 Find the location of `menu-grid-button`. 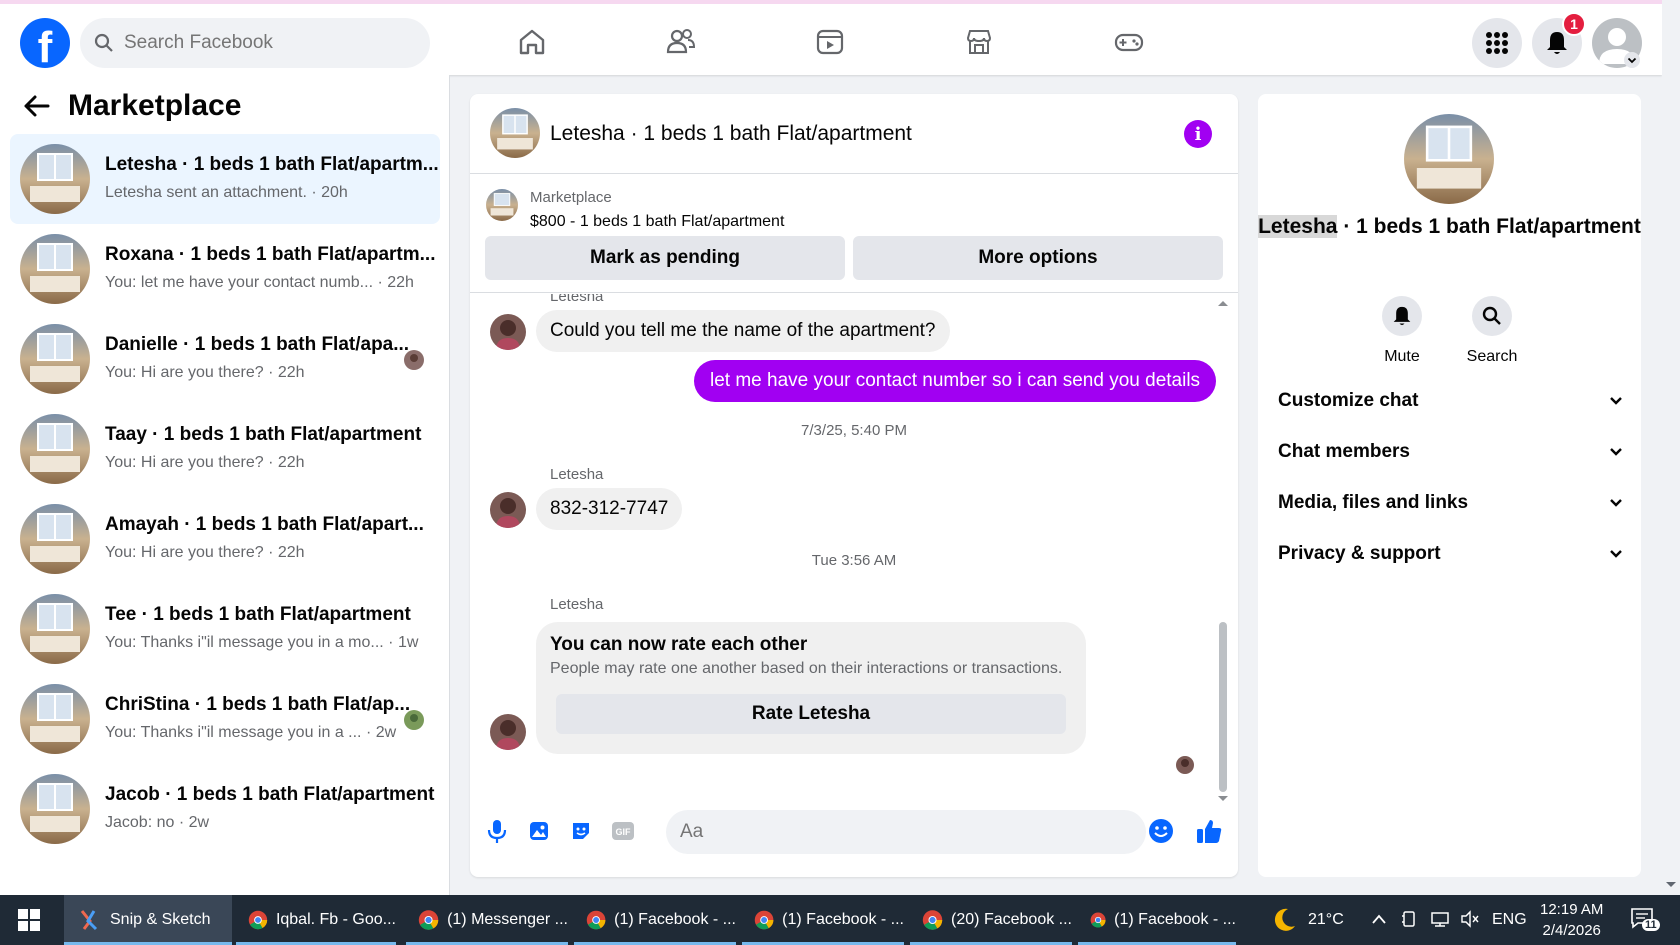

menu-grid-button is located at coordinates (1497, 43).